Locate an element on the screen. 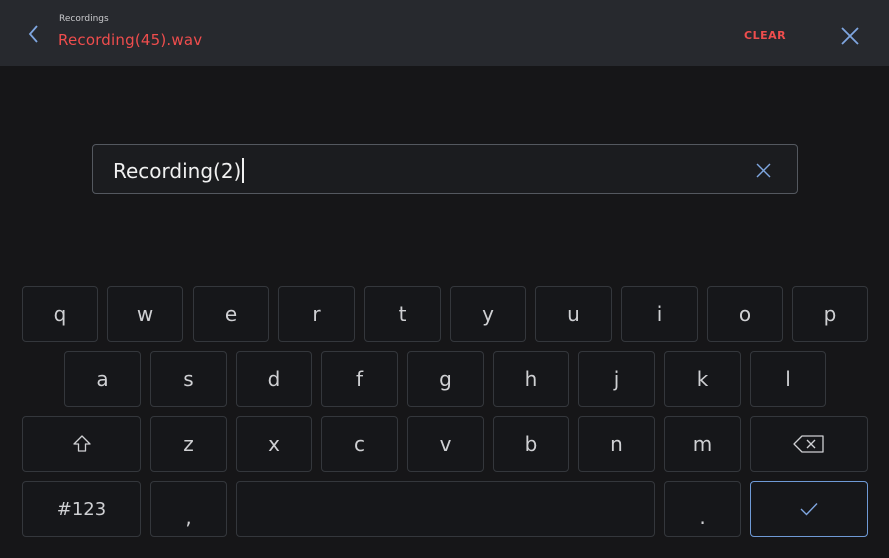 The height and width of the screenshot is (558, 889). filename-input: Recording(2) is located at coordinates (445, 169).